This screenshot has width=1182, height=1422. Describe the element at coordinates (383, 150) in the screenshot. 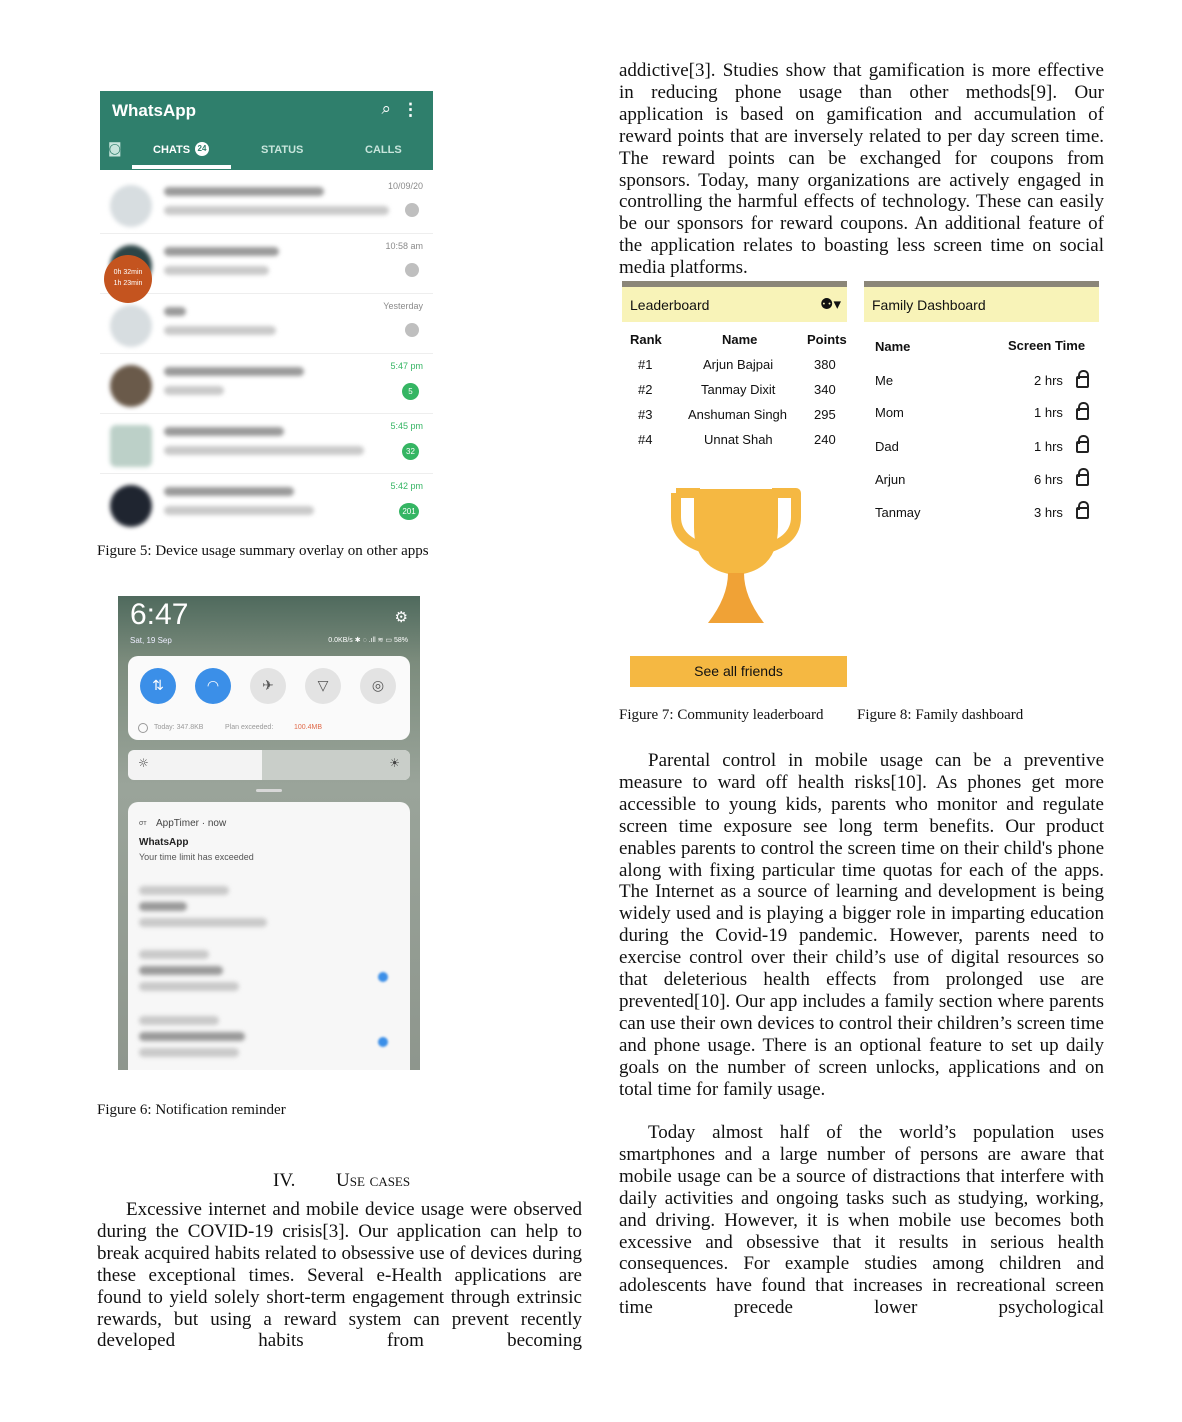

I see `tab-calls: CALLS` at that location.